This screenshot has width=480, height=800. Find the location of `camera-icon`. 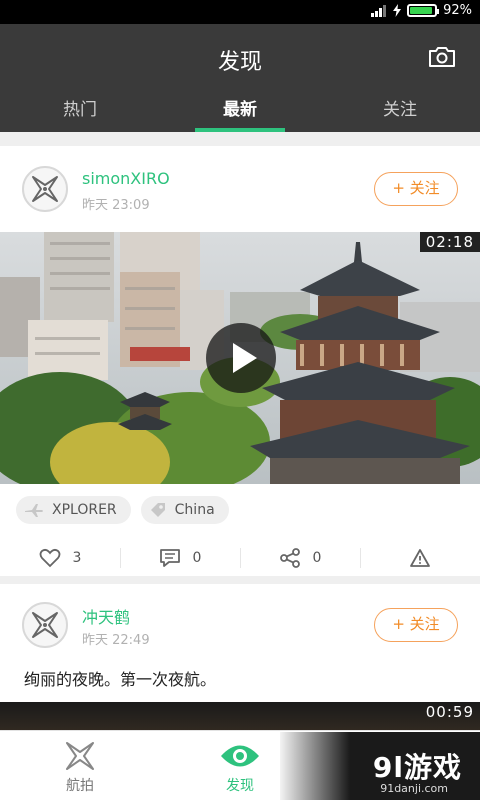

camera-icon is located at coordinates (442, 57).